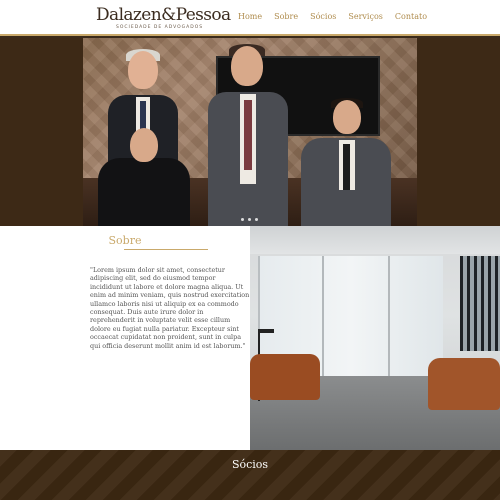  What do you see at coordinates (365, 16) in the screenshot?
I see `nav-servicos: Serviços` at bounding box center [365, 16].